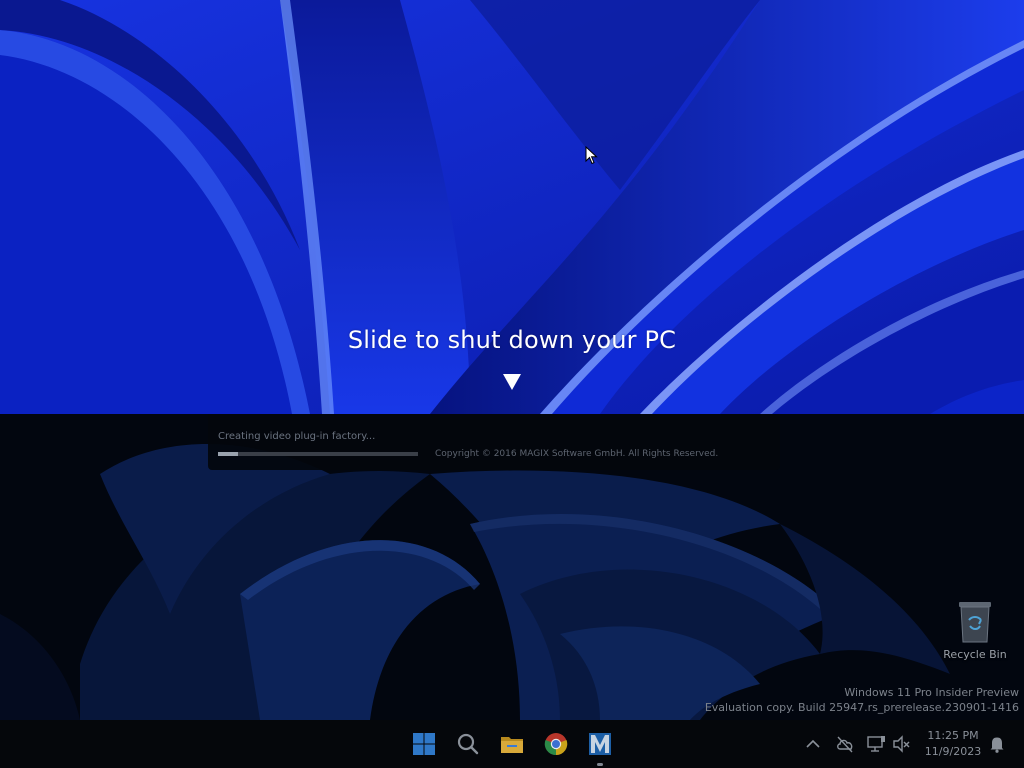  I want to click on monitor-icon, so click(876, 744).